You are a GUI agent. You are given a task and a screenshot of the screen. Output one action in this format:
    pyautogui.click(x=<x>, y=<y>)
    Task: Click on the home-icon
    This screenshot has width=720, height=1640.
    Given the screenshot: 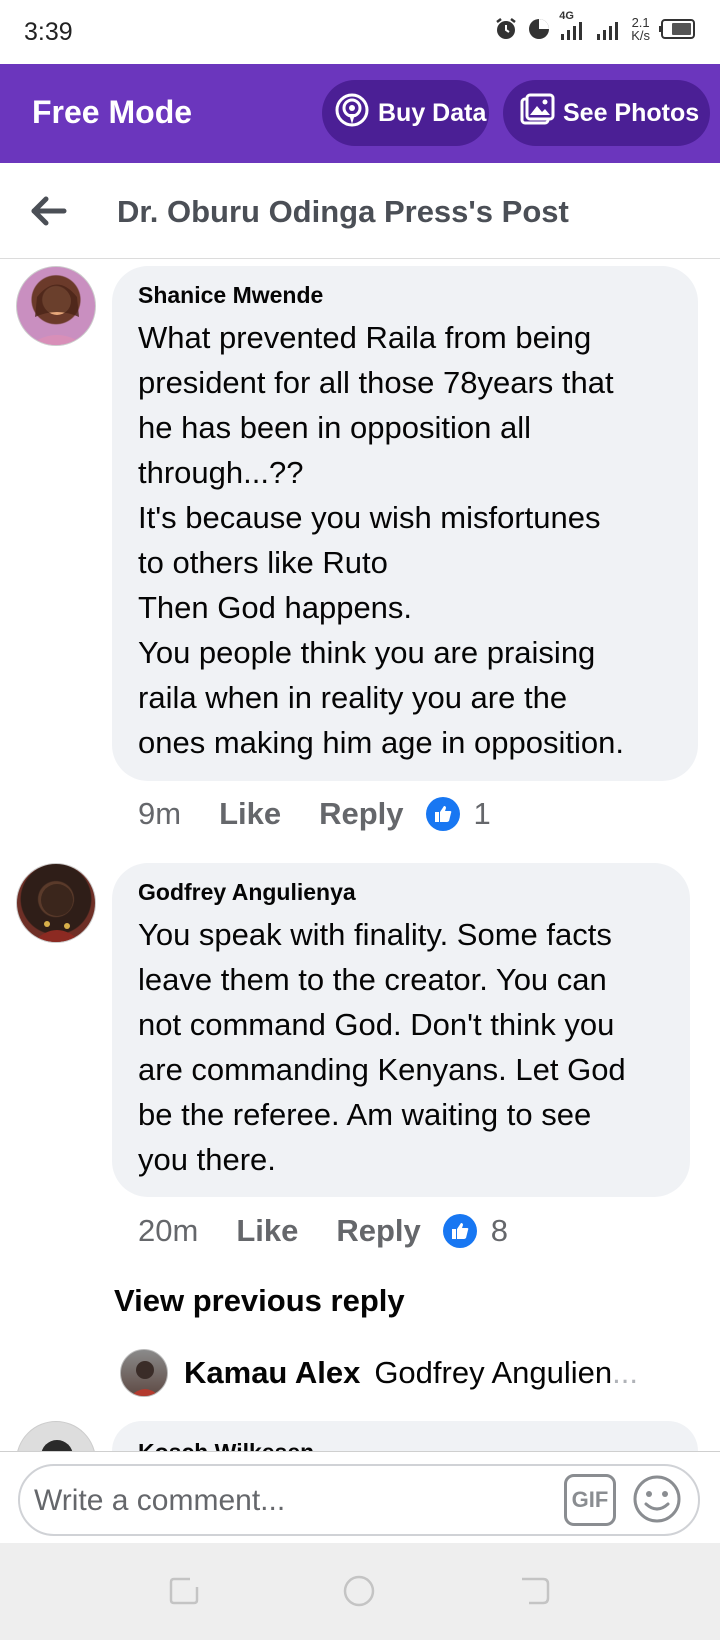 What is the action you would take?
    pyautogui.click(x=359, y=1591)
    